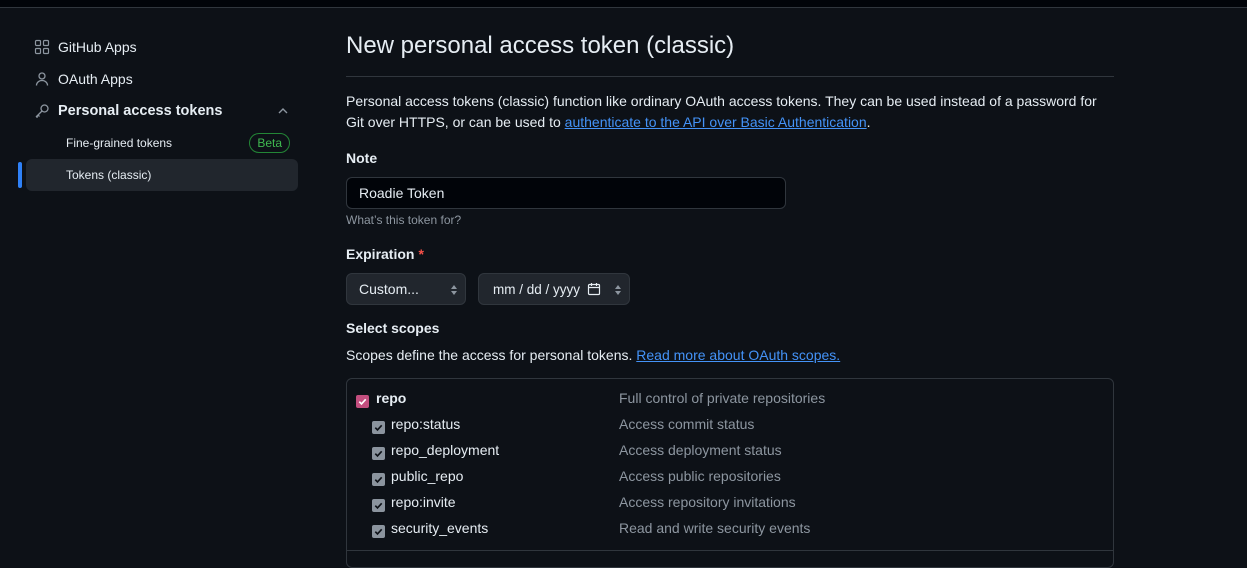 This screenshot has height=568, width=1247. What do you see at coordinates (404, 220) in the screenshot?
I see `note-hint: What’s this token for?` at bounding box center [404, 220].